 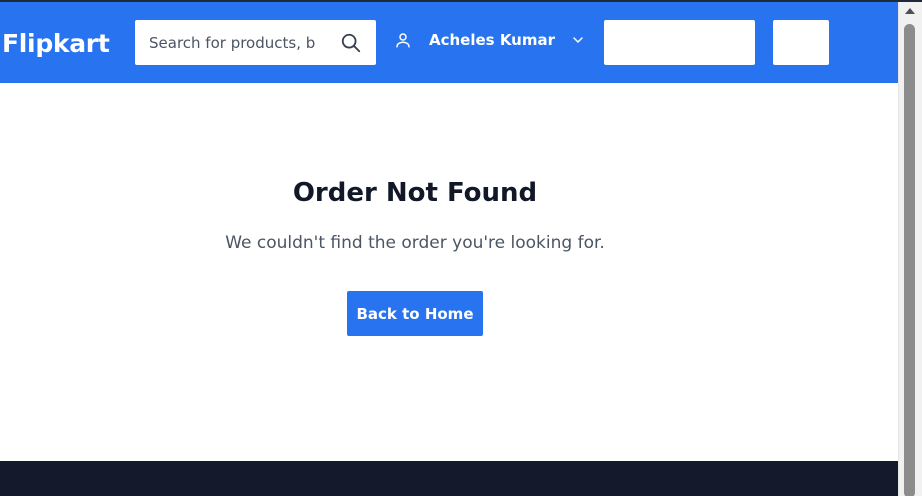 What do you see at coordinates (56, 43) in the screenshot?
I see `brand-logo: Flipkart` at bounding box center [56, 43].